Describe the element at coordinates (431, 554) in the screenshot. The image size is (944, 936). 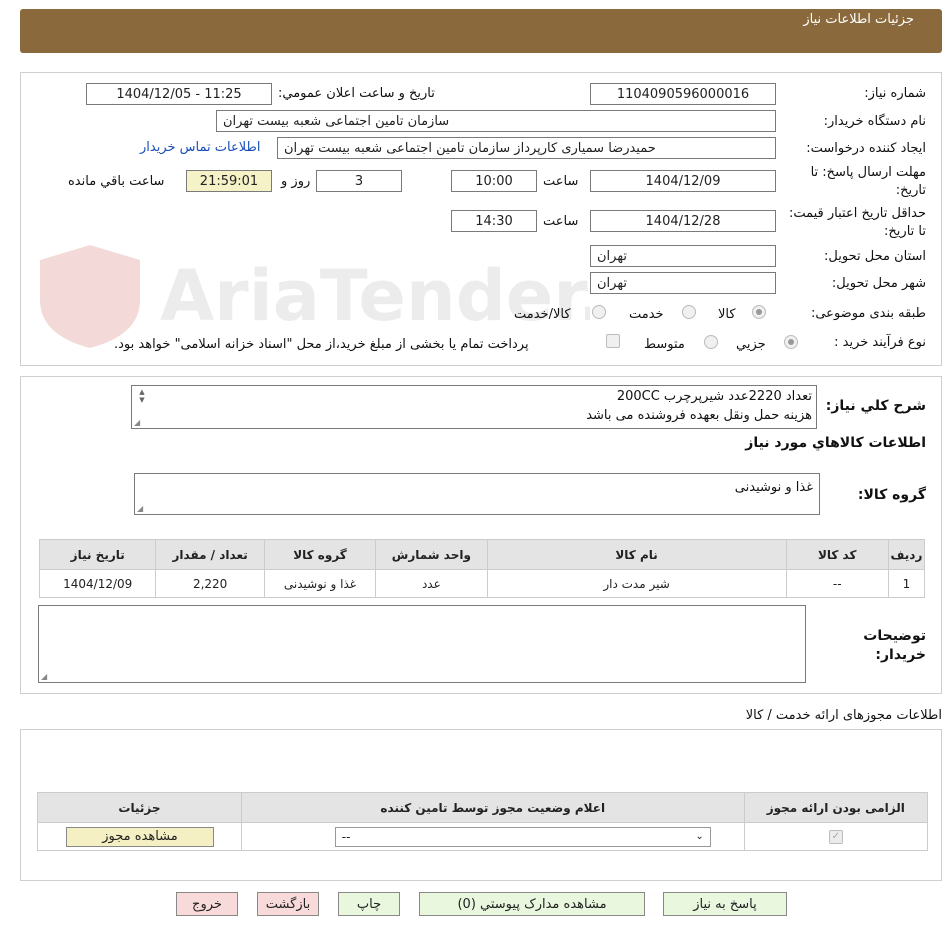
I see `col-unit: واحد شمارش` at that location.